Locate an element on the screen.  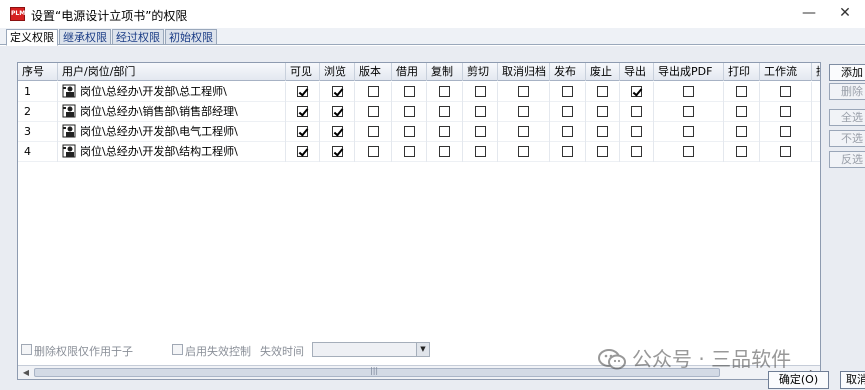
invert-selection-button: 反选 is located at coordinates (847, 159).